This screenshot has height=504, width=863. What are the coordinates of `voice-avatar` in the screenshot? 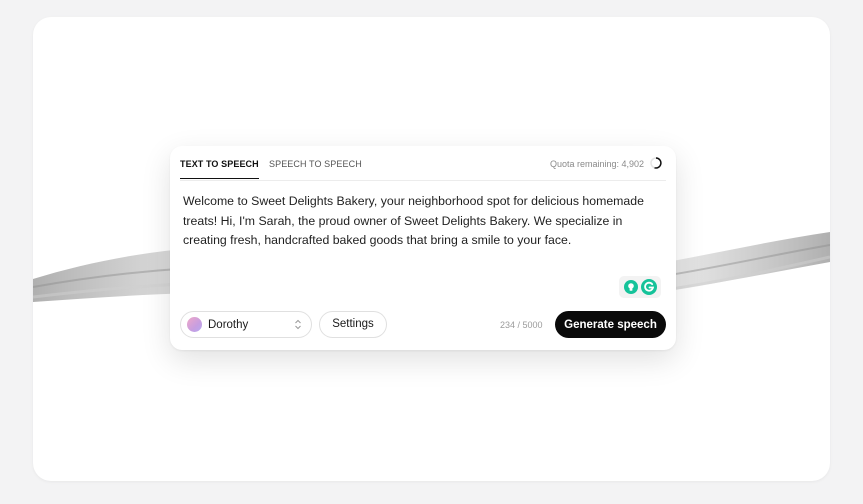 It's located at (194, 324).